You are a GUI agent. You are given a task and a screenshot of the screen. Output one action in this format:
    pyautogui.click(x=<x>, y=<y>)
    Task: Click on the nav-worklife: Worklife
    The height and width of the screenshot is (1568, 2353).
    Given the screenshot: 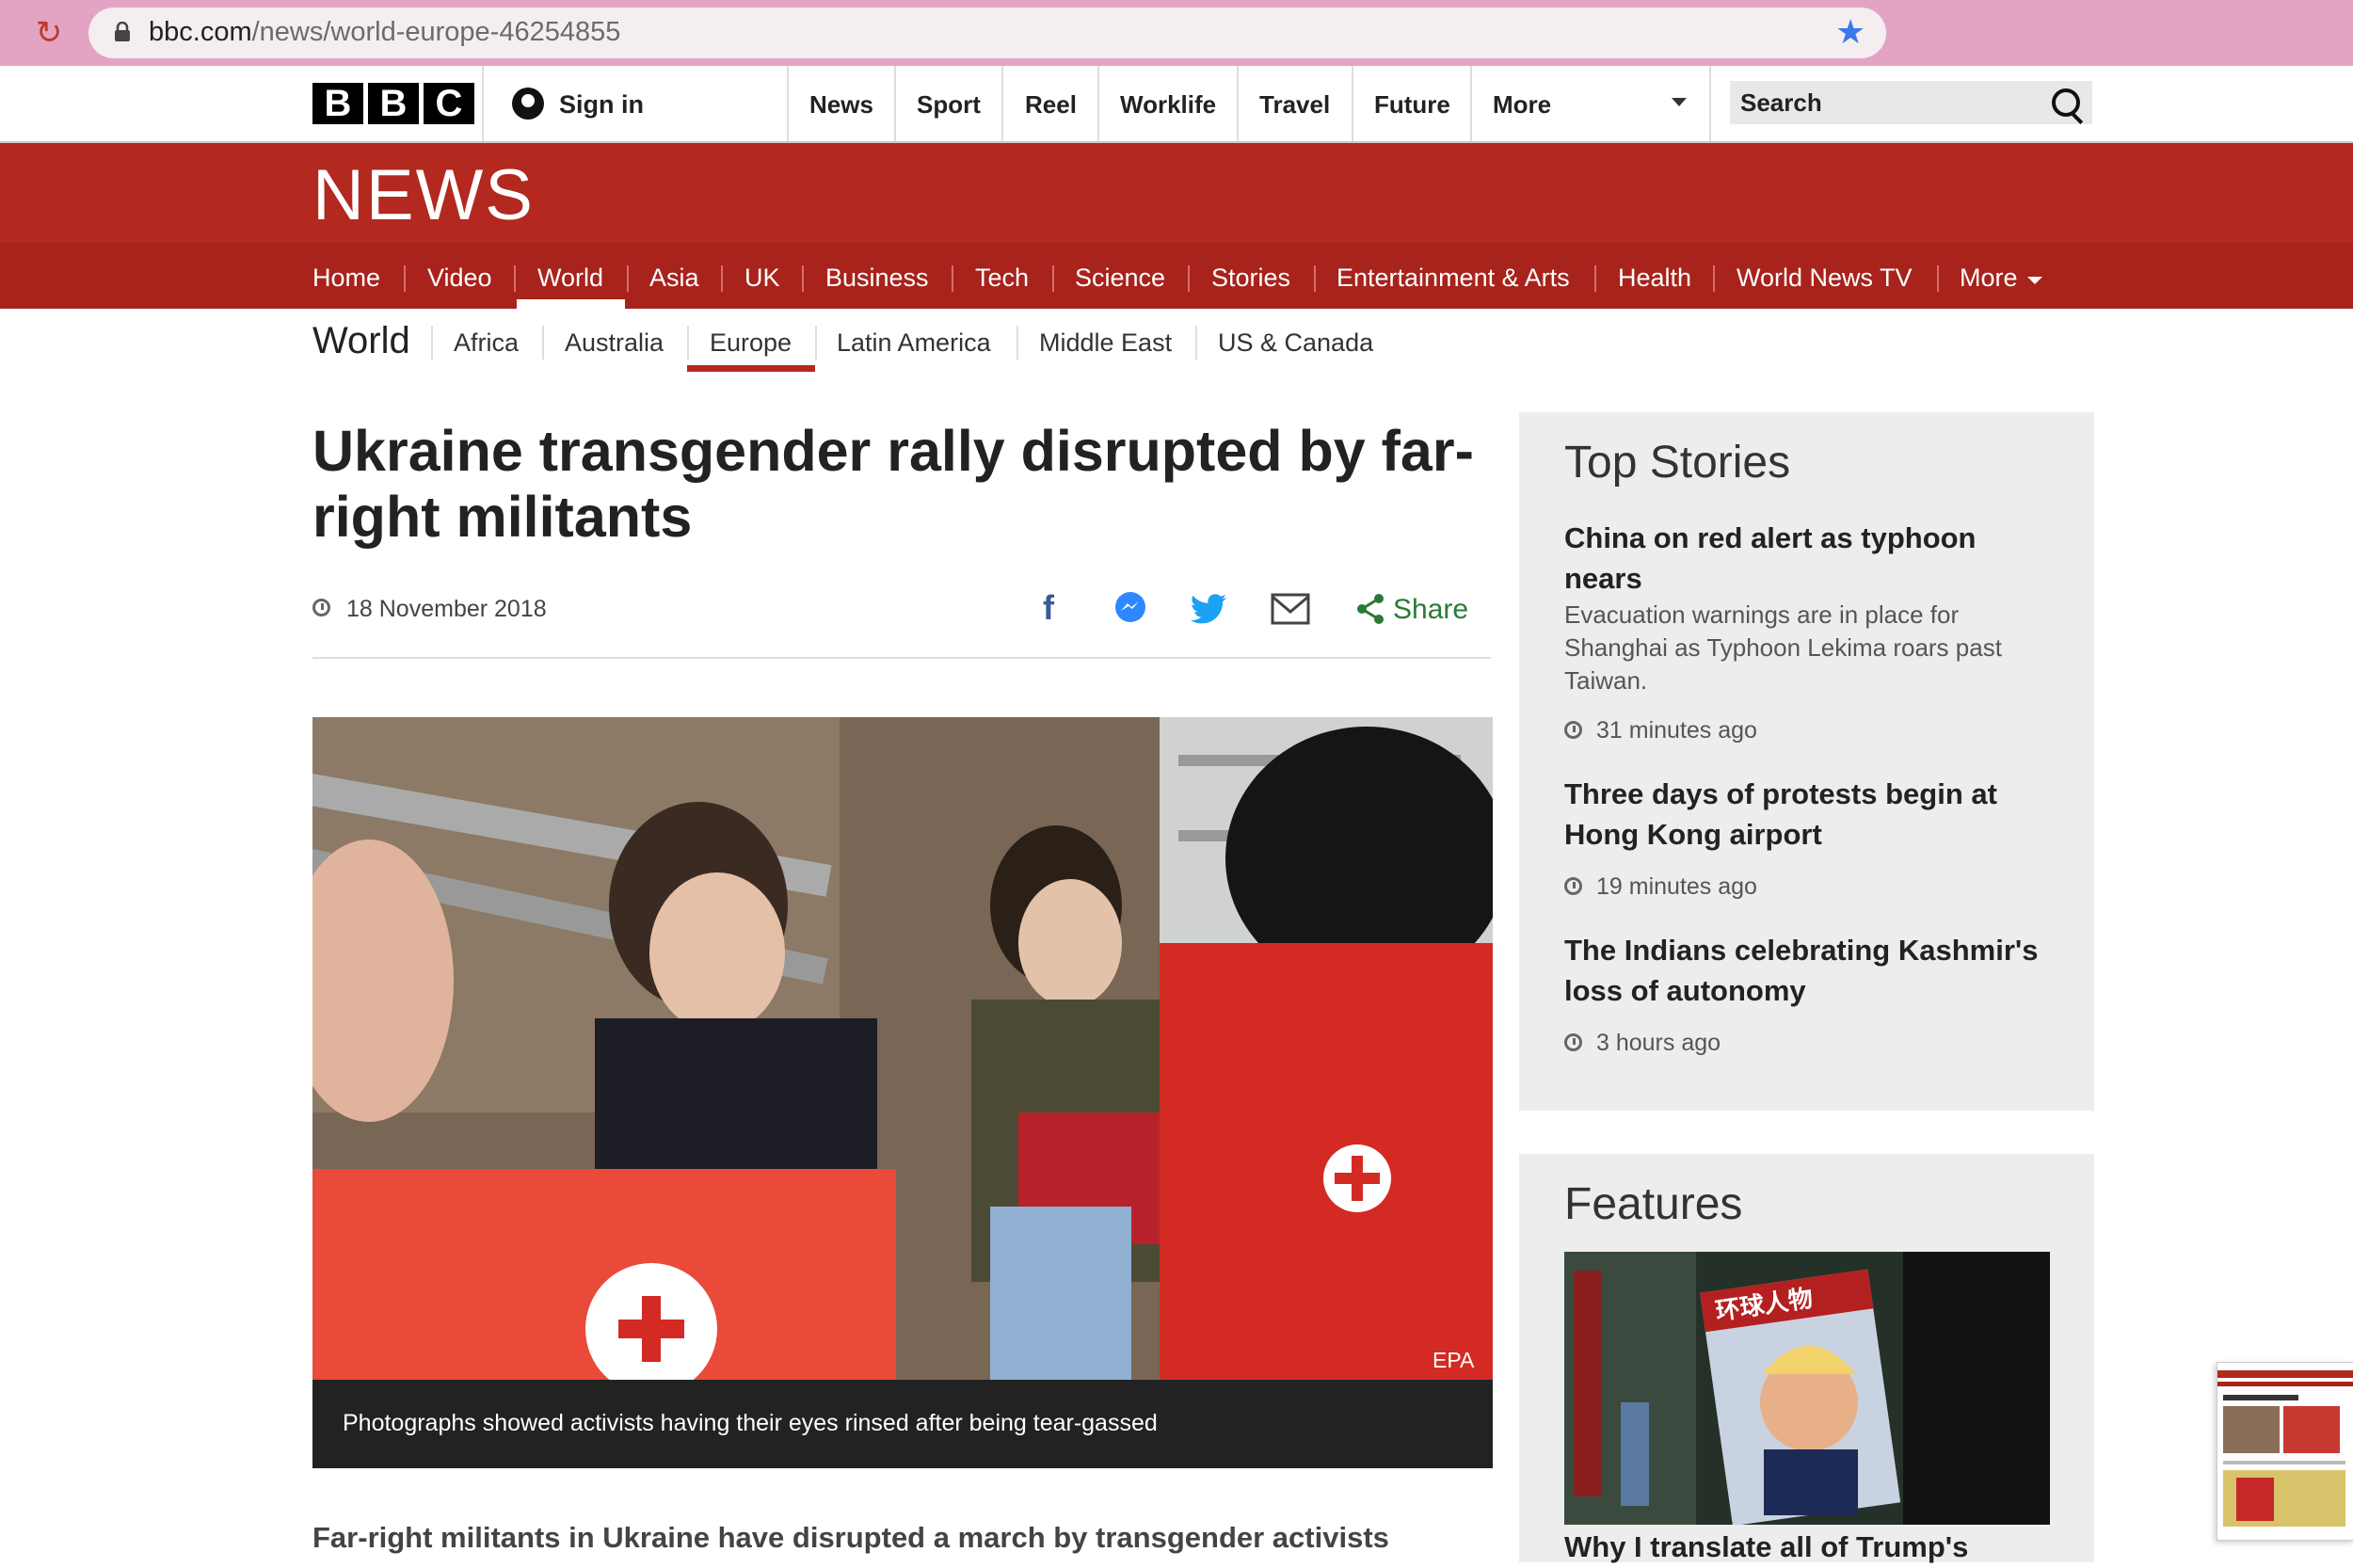 What is the action you would take?
    pyautogui.click(x=1168, y=104)
    